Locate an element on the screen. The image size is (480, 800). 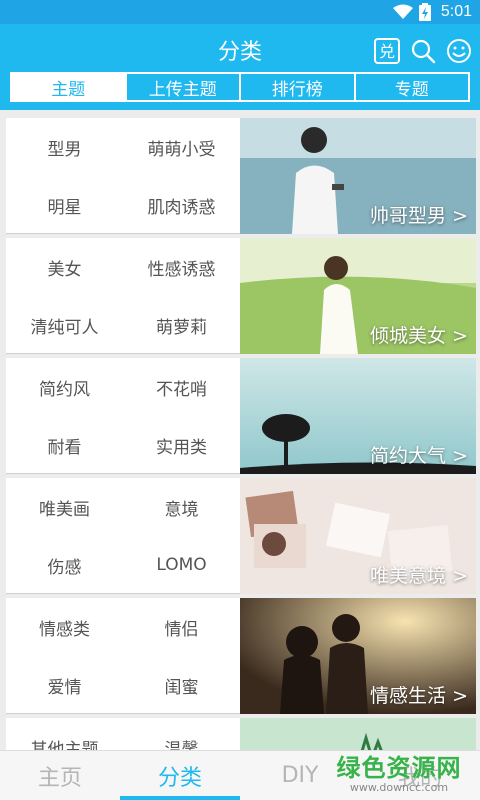
tag-grid: 其他主题 温馨 is located at coordinates (123, 734).